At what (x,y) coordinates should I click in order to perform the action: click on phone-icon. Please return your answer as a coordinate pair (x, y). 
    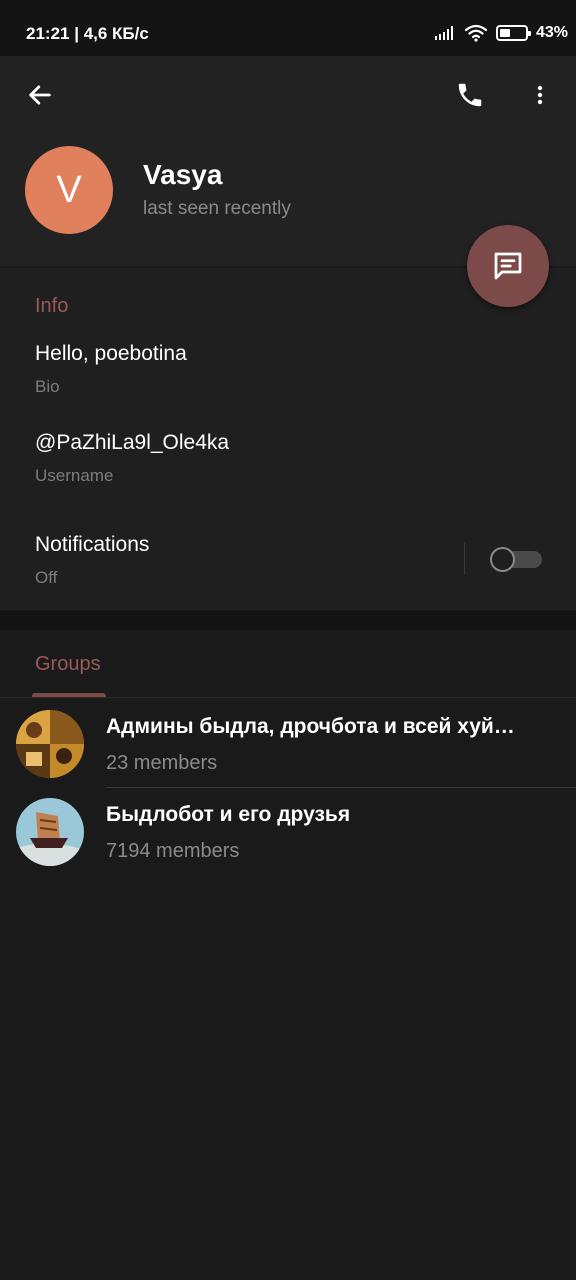
    Looking at the image, I should click on (470, 95).